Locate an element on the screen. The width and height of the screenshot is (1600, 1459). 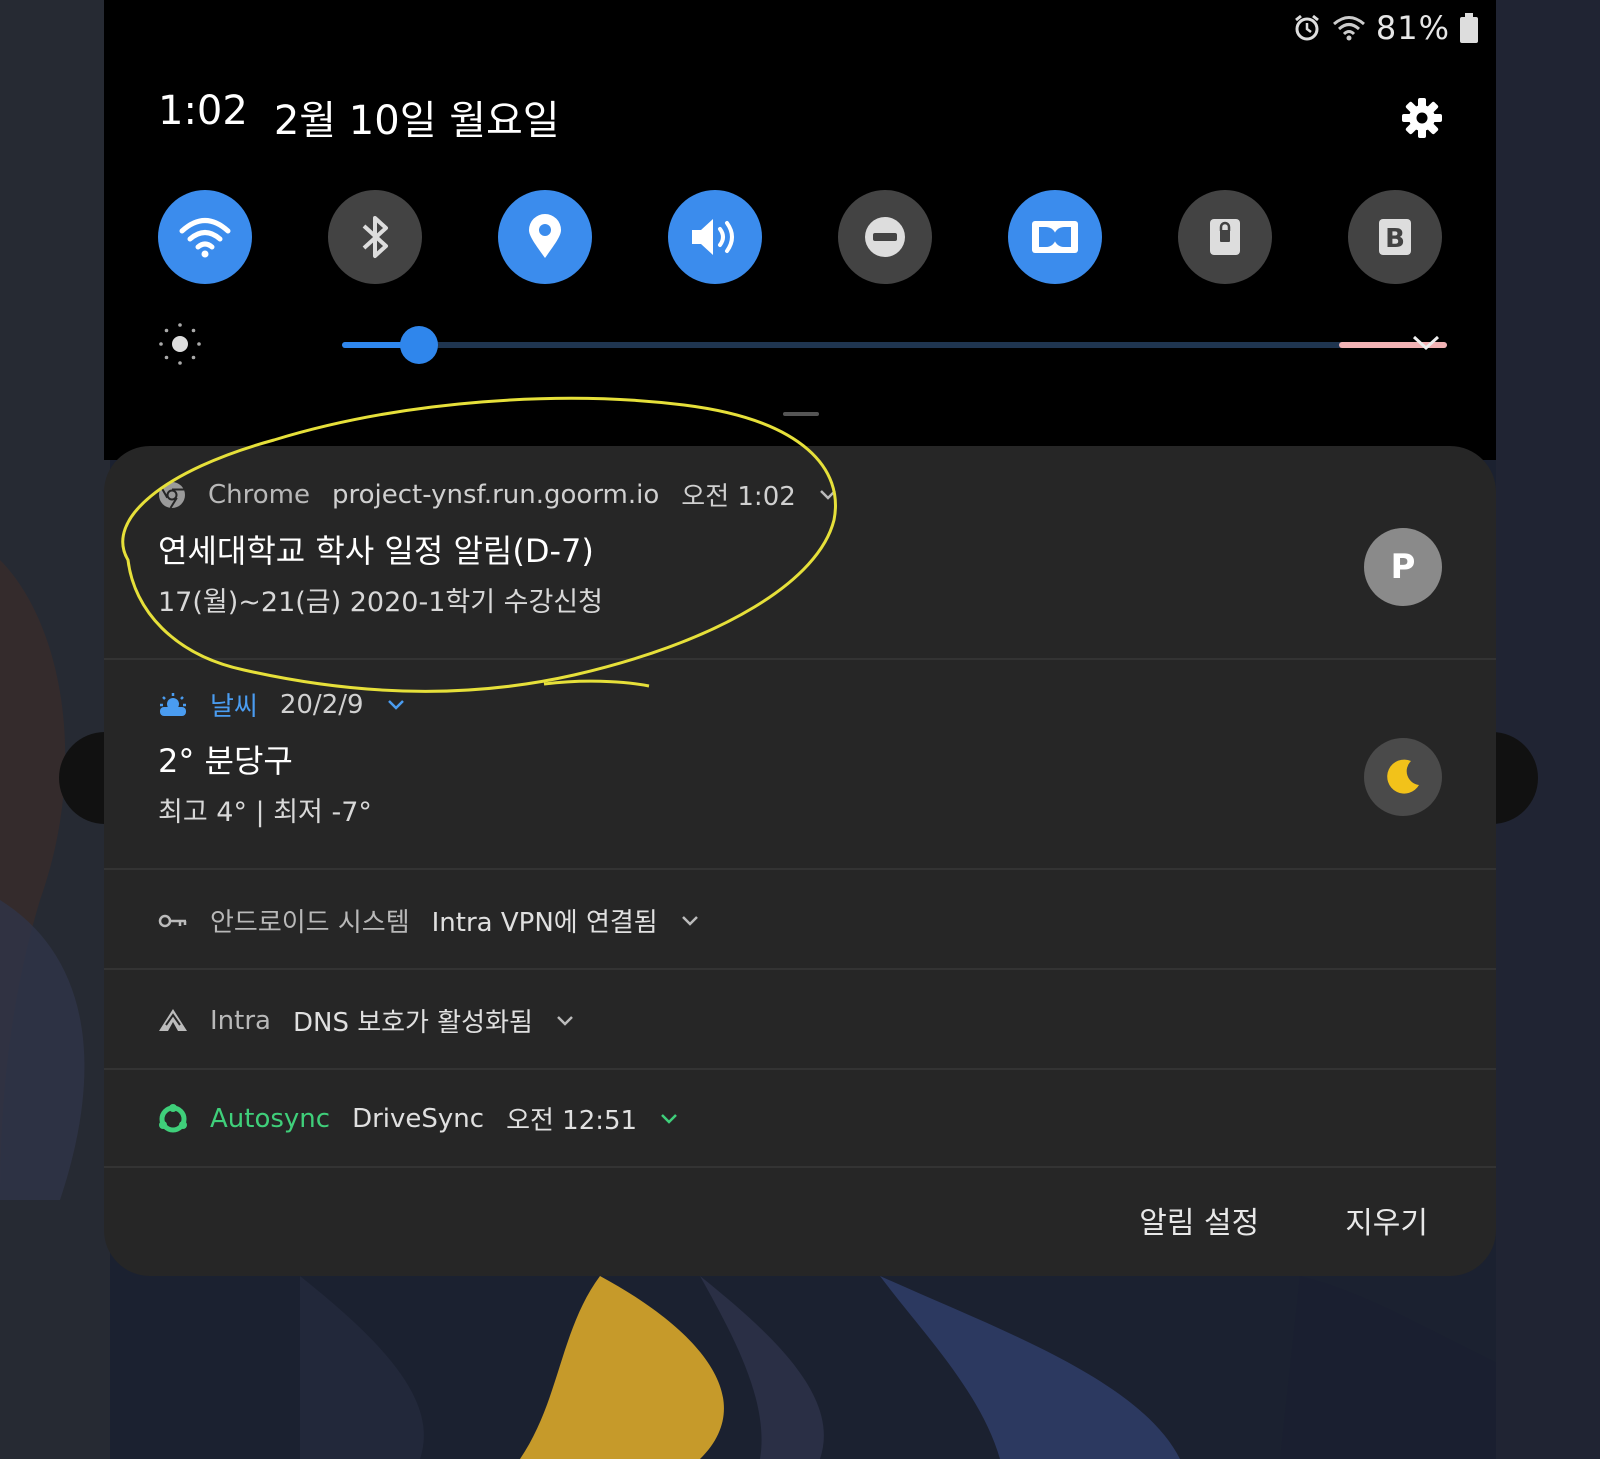
date: 2월 10일 월요일 is located at coordinates (417, 117).